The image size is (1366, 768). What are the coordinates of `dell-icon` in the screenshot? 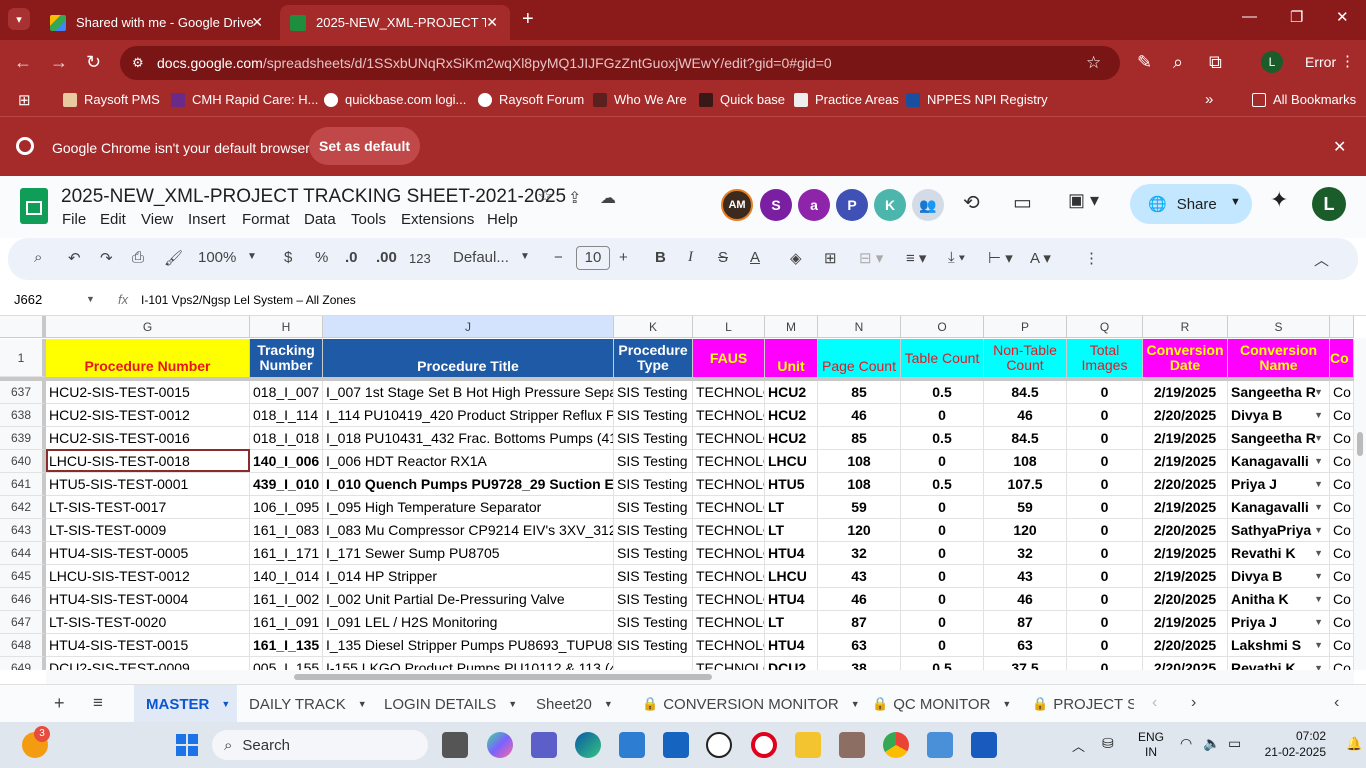 It's located at (719, 745).